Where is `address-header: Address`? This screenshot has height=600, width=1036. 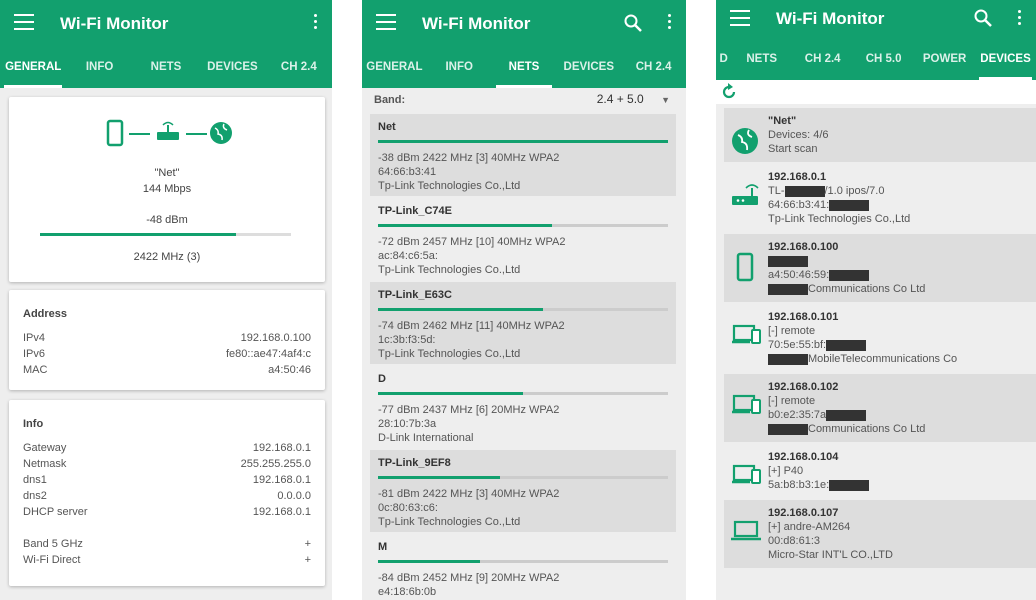
address-header: Address is located at coordinates (45, 314).